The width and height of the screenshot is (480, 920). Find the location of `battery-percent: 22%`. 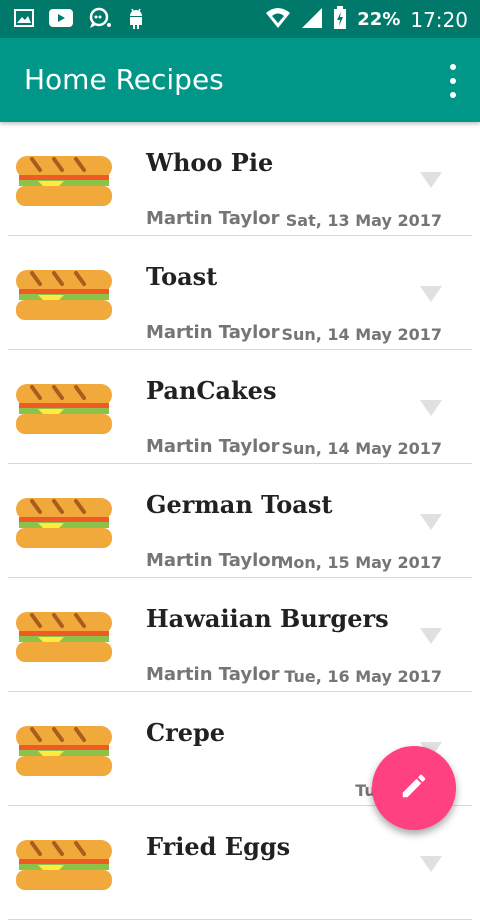

battery-percent: 22% is located at coordinates (379, 19).